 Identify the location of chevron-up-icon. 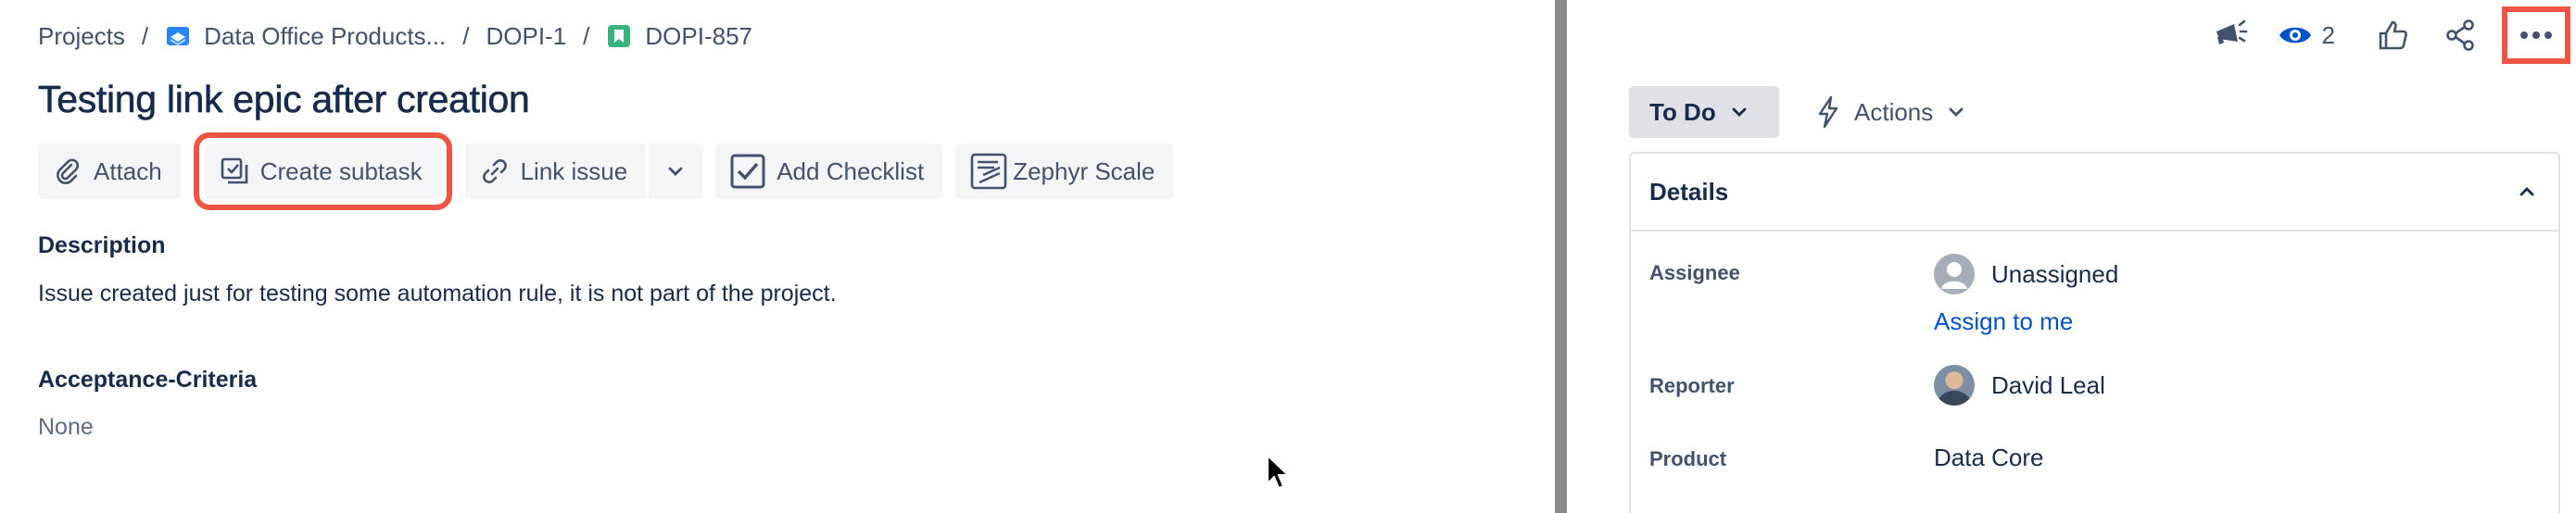
(2526, 191).